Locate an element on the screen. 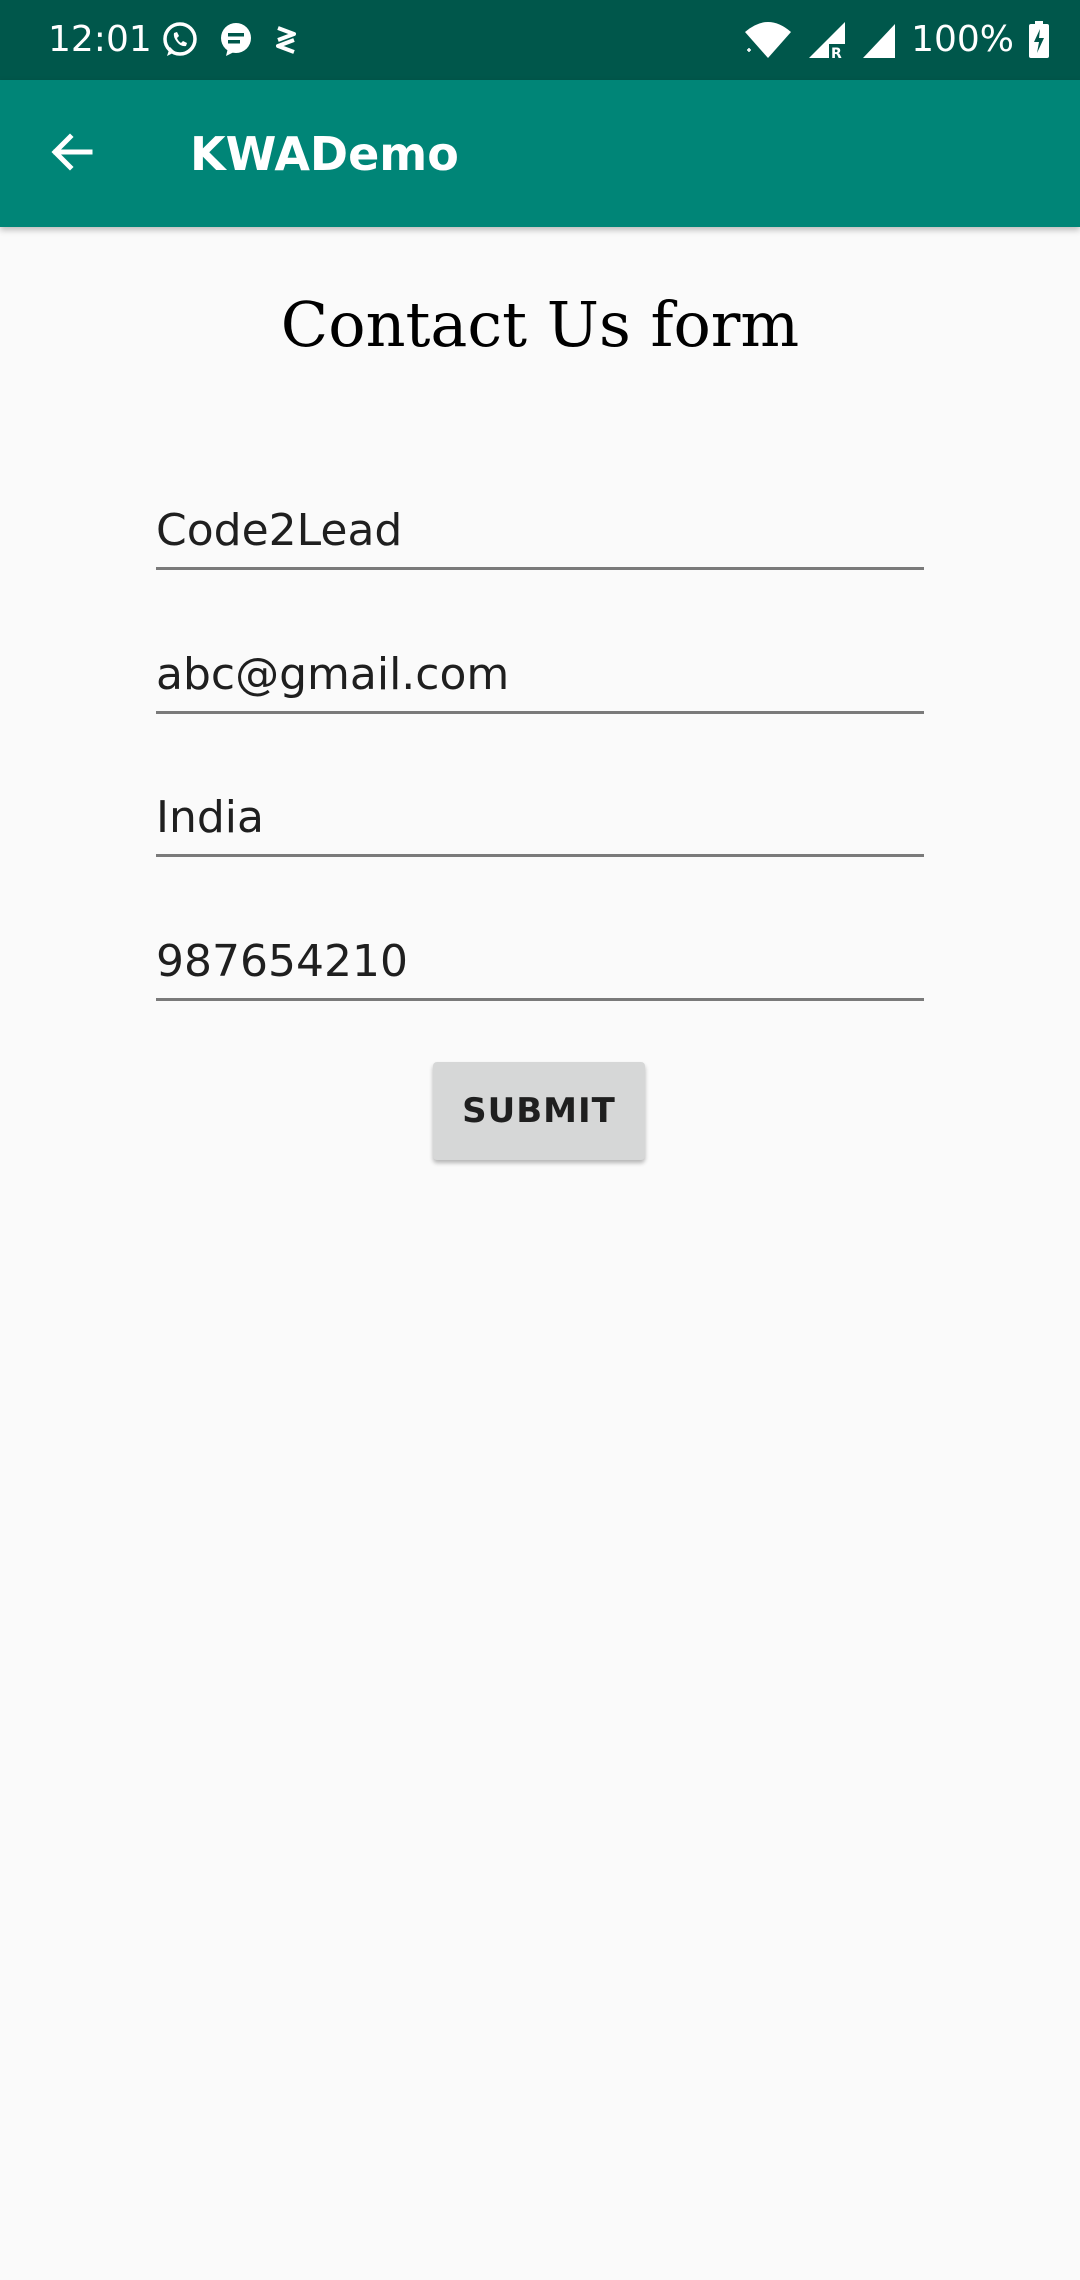 This screenshot has width=1080, height=2280. status-bar: 12:01 R 100% is located at coordinates (540, 40).